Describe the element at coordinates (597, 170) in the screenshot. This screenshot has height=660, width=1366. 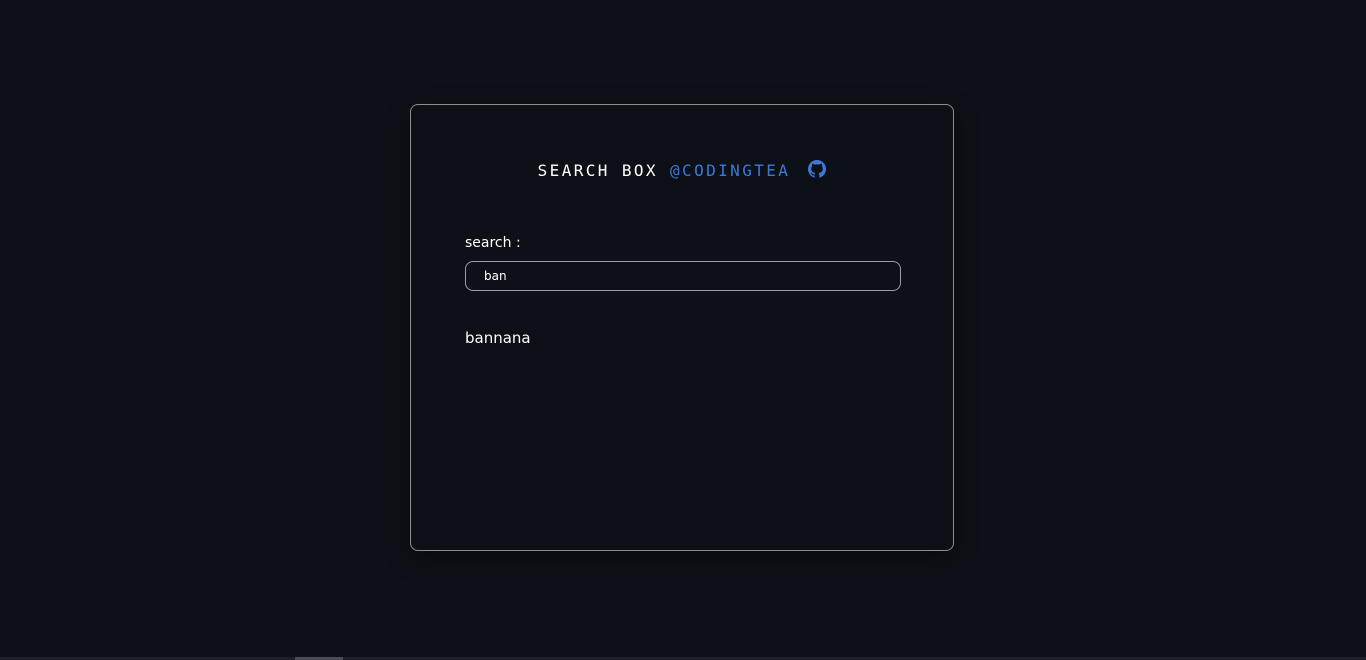
I see `title-text: SEARCH BOX` at that location.